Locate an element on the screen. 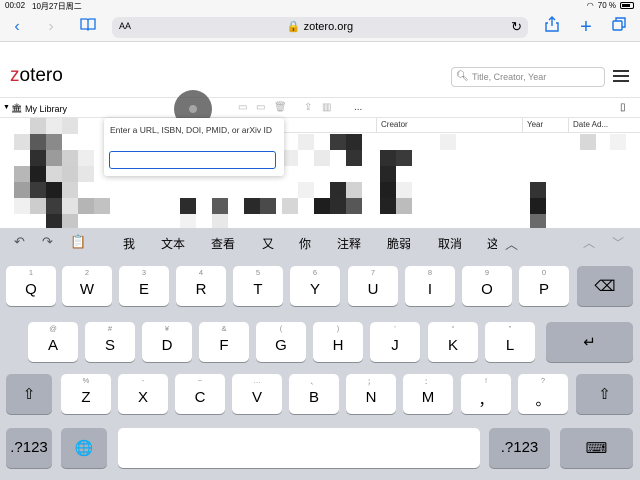 Image resolution: width=640 pixels, height=480 pixels. key-label: ↵ is located at coordinates (589, 342).